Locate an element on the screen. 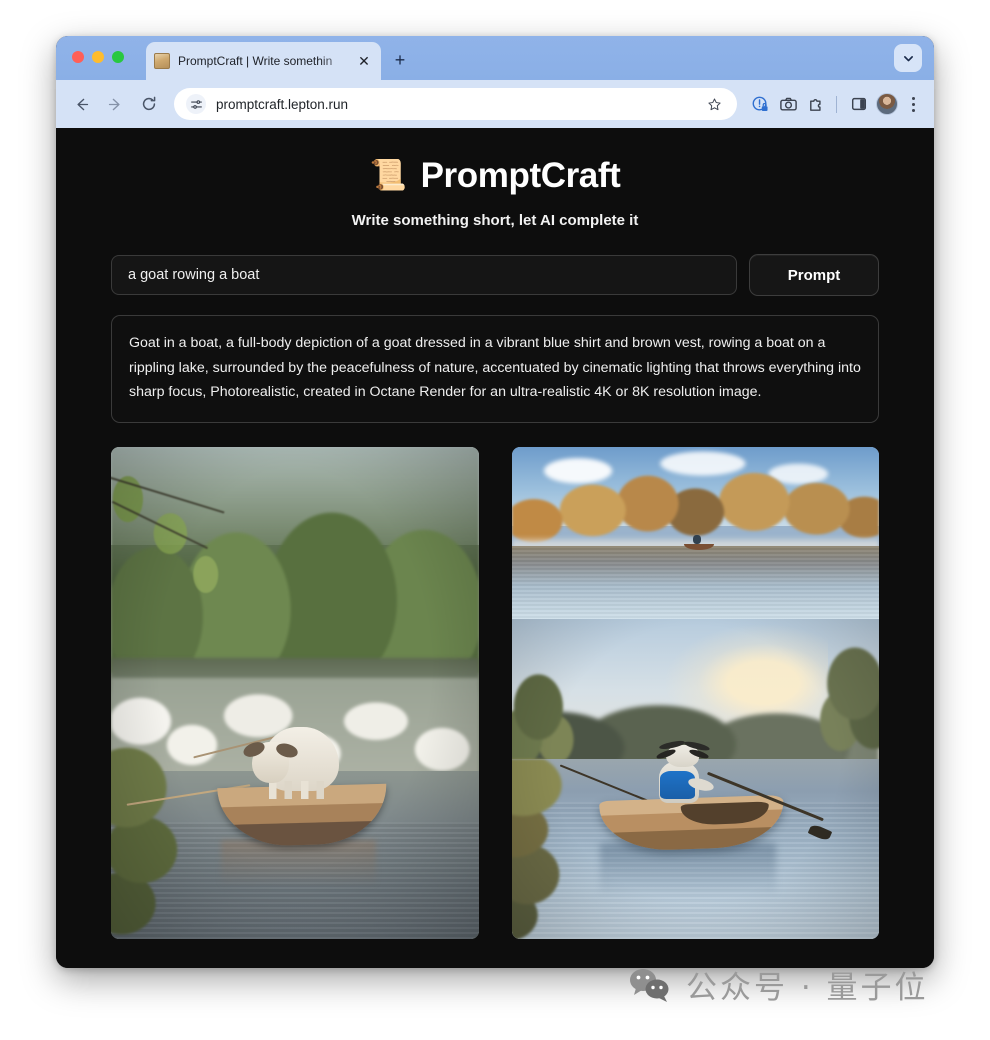 This screenshot has width=990, height=1040. scroll-icon: 📜 is located at coordinates (388, 175).